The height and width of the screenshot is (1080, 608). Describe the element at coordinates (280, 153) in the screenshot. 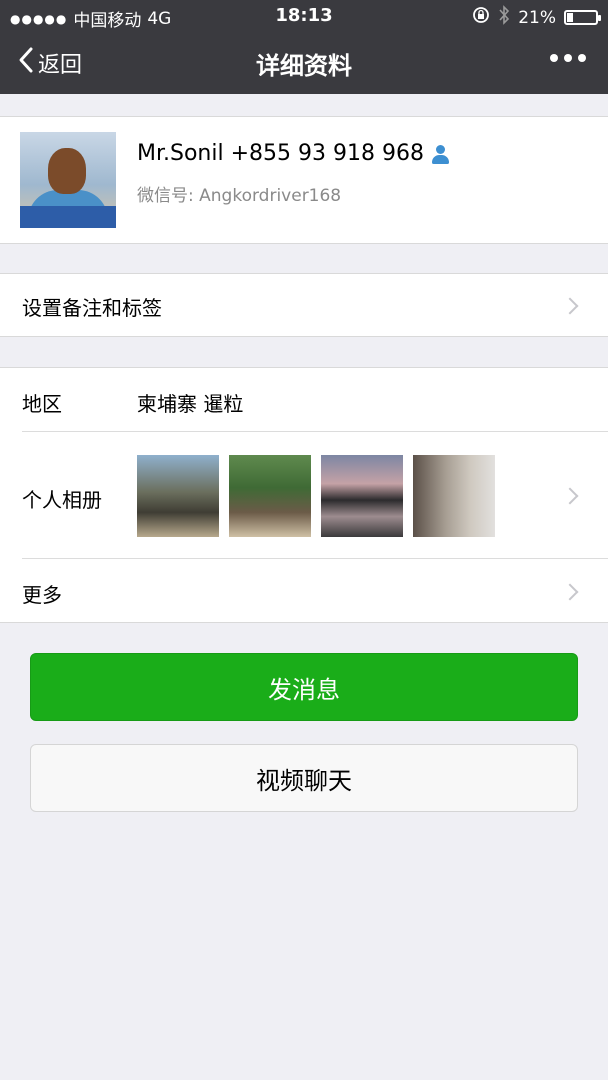

I see `profile-name: Mr.Sonil +855 93 918 968` at that location.